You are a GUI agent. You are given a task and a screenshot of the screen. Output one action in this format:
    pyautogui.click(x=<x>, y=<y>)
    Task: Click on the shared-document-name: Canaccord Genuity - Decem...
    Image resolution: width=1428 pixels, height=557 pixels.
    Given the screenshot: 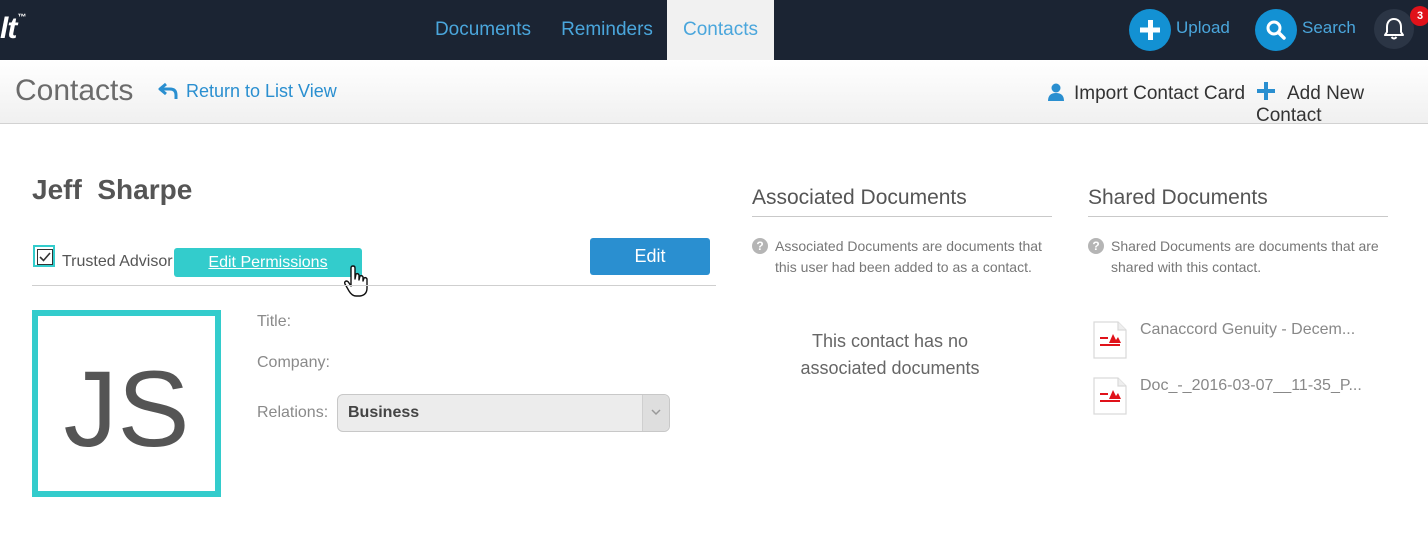 What is the action you would take?
    pyautogui.click(x=1247, y=330)
    